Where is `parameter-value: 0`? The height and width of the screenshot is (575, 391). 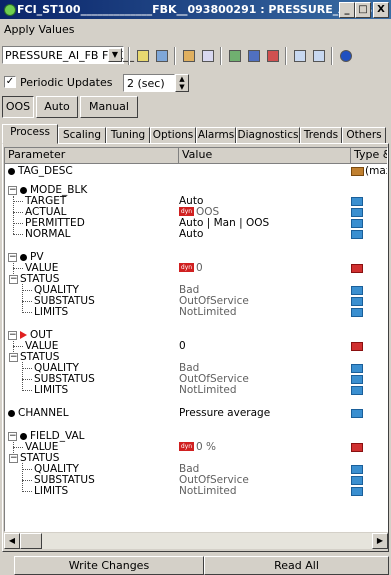 parameter-value: 0 is located at coordinates (182, 346).